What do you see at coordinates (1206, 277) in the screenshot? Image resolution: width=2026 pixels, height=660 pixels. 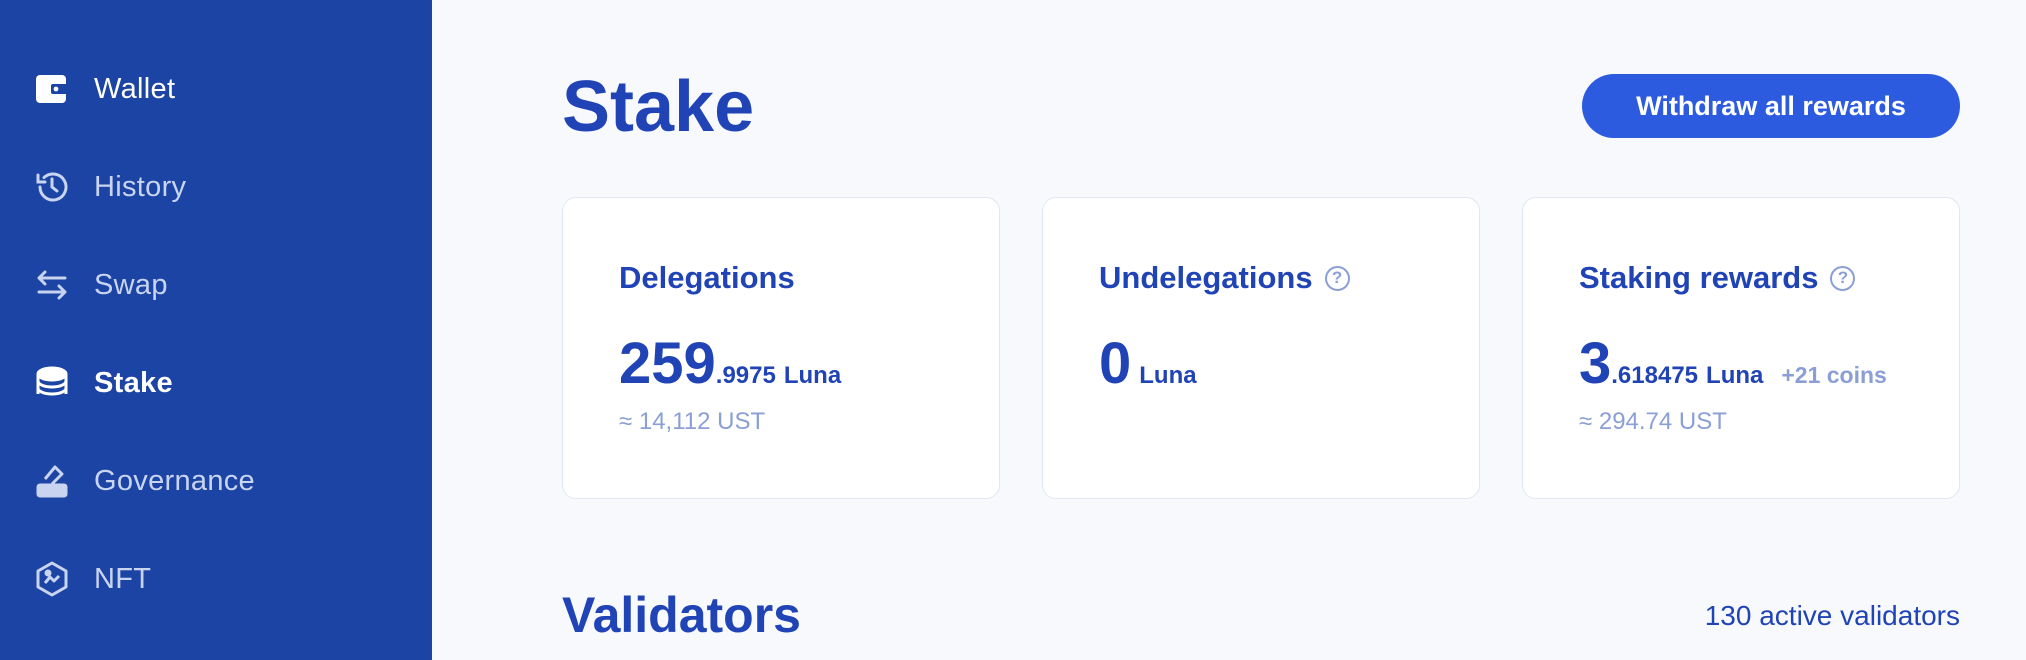 I see `card-title-text: Undelegations` at bounding box center [1206, 277].